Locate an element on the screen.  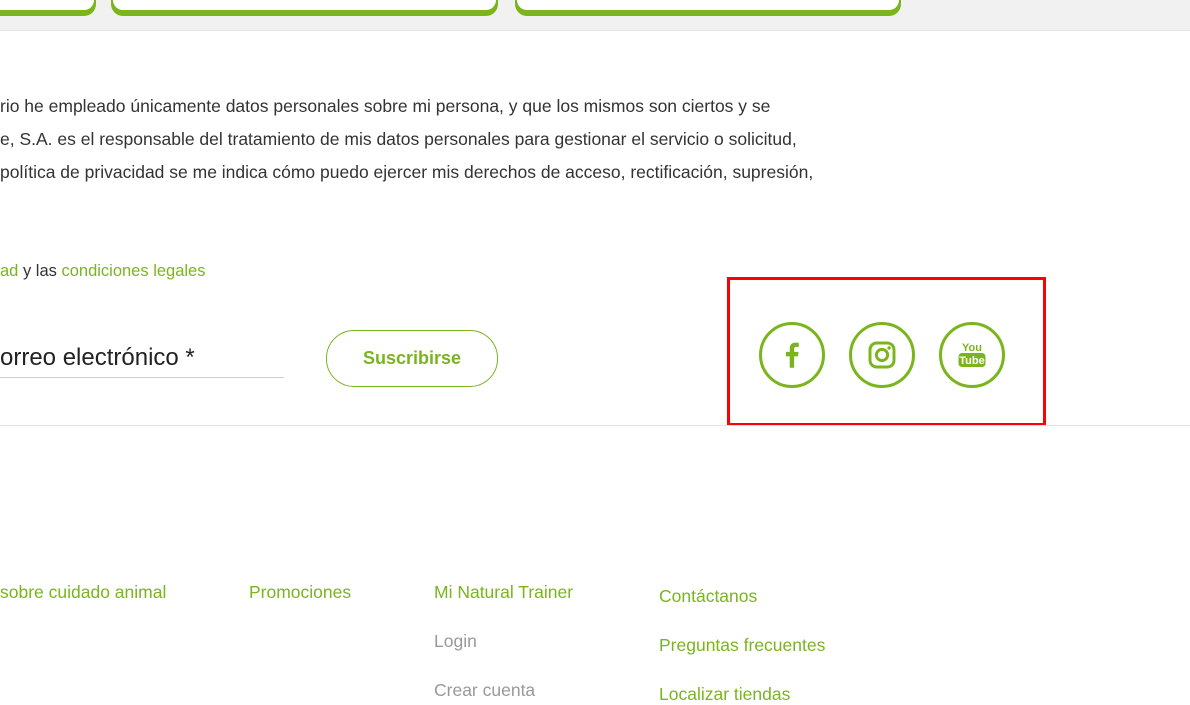
facebook-icon is located at coordinates (792, 355).